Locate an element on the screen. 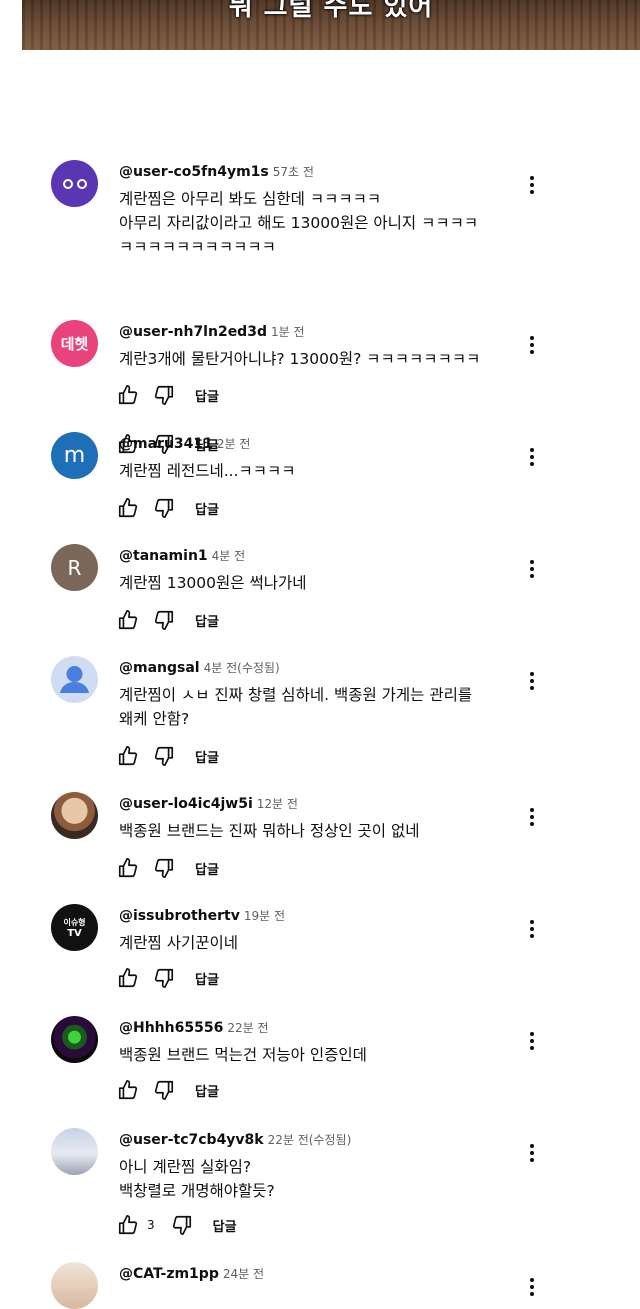  default-person-icon is located at coordinates (74, 679).